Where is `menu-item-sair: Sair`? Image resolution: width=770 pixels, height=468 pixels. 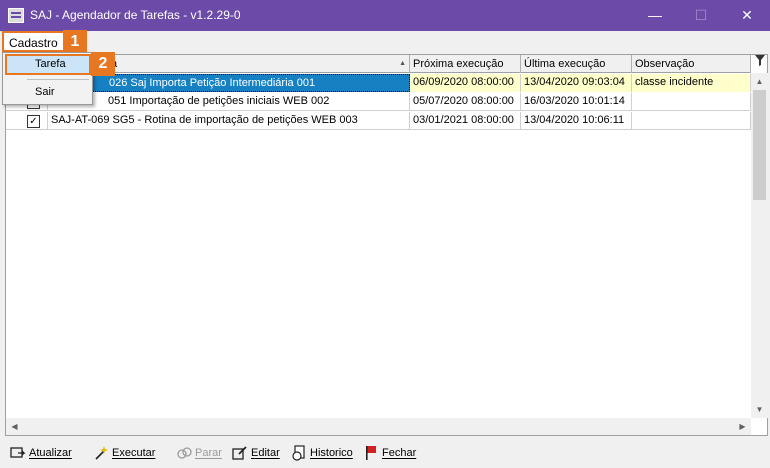 menu-item-sair: Sair is located at coordinates (48, 92).